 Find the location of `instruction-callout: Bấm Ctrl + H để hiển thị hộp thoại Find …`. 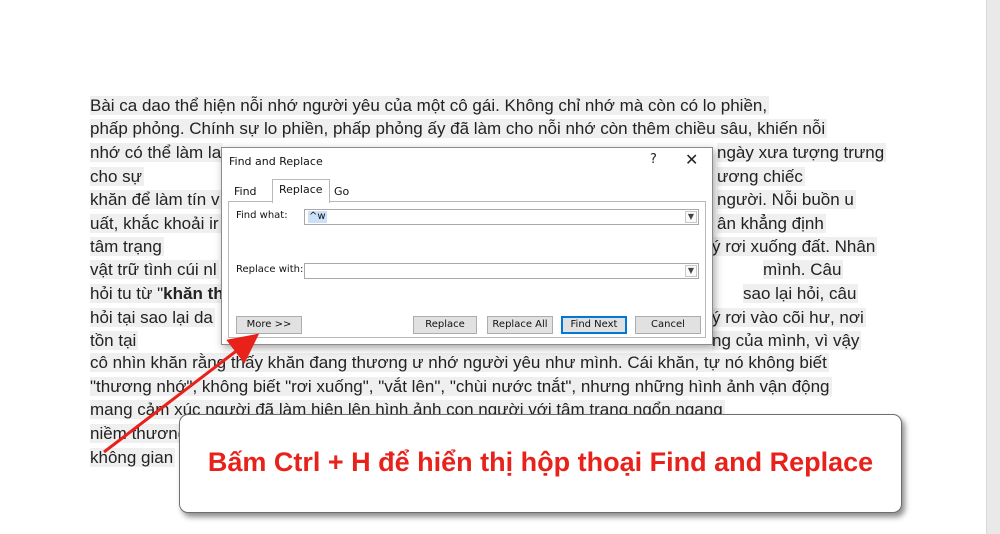

instruction-callout: Bấm Ctrl + H để hiển thị hộp thoại Find … is located at coordinates (540, 463).